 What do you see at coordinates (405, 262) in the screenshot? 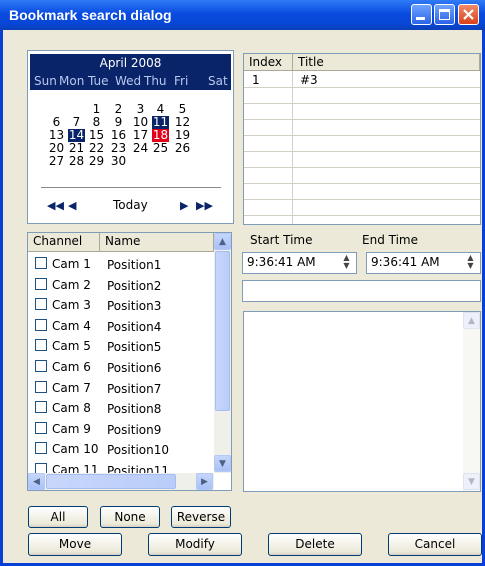
I see `end-time-value: 9:36:41 AM` at bounding box center [405, 262].